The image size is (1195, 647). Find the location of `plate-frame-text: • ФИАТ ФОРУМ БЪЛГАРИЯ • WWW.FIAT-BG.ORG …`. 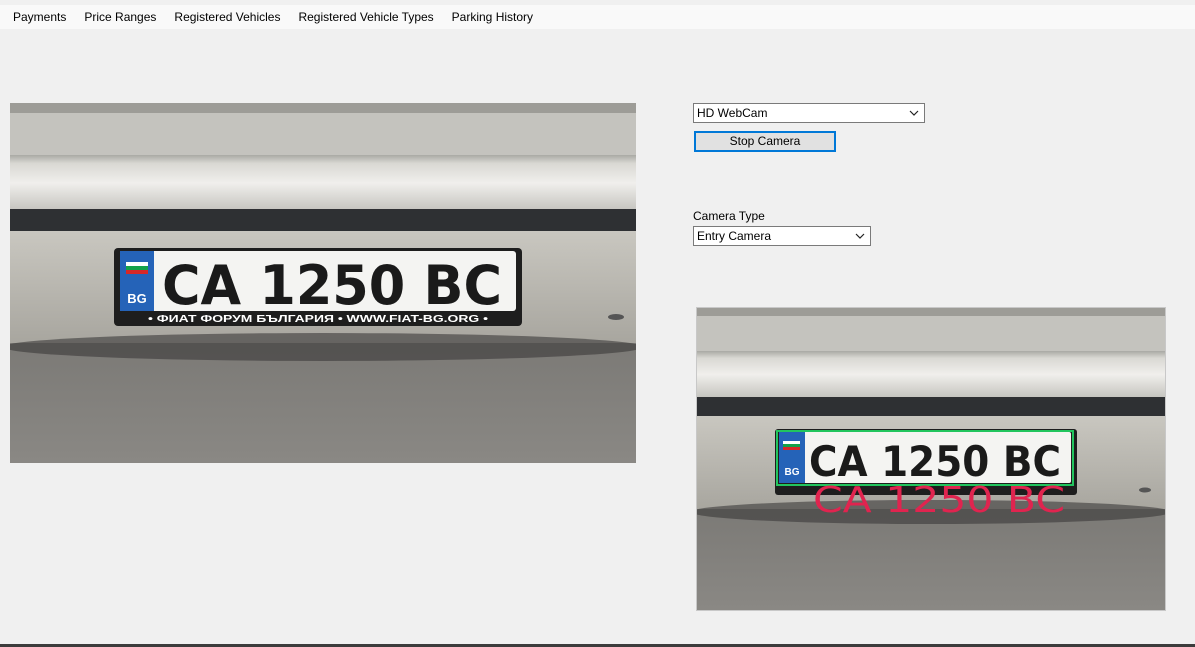

plate-frame-text: • ФИАТ ФОРУМ БЪЛГАРИЯ • WWW.FIAT-BG.ORG … is located at coordinates (318, 319).